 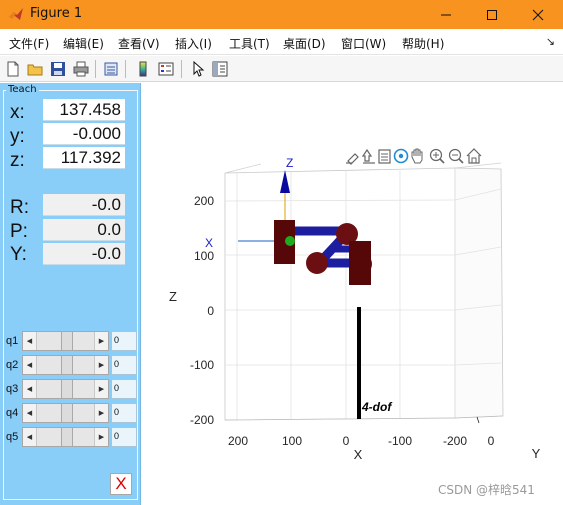 What do you see at coordinates (19, 231) in the screenshot?
I see `pitch-label: P:` at bounding box center [19, 231].